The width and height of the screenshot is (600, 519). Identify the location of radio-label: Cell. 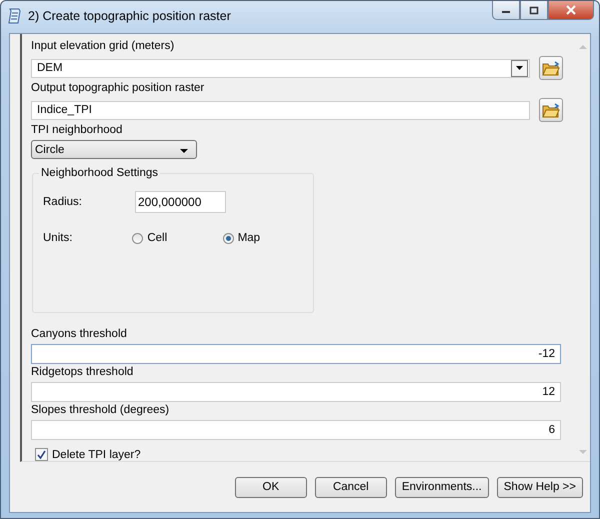
(157, 238).